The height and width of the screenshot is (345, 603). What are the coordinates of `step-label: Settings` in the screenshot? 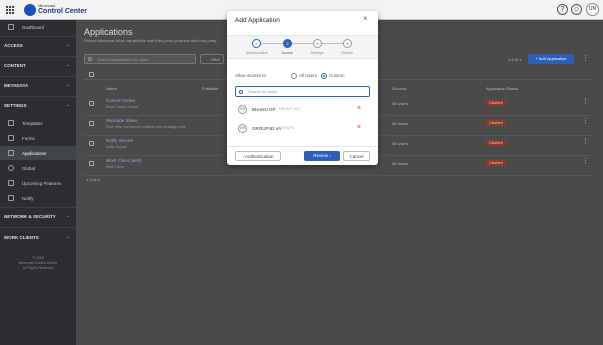 It's located at (317, 53).